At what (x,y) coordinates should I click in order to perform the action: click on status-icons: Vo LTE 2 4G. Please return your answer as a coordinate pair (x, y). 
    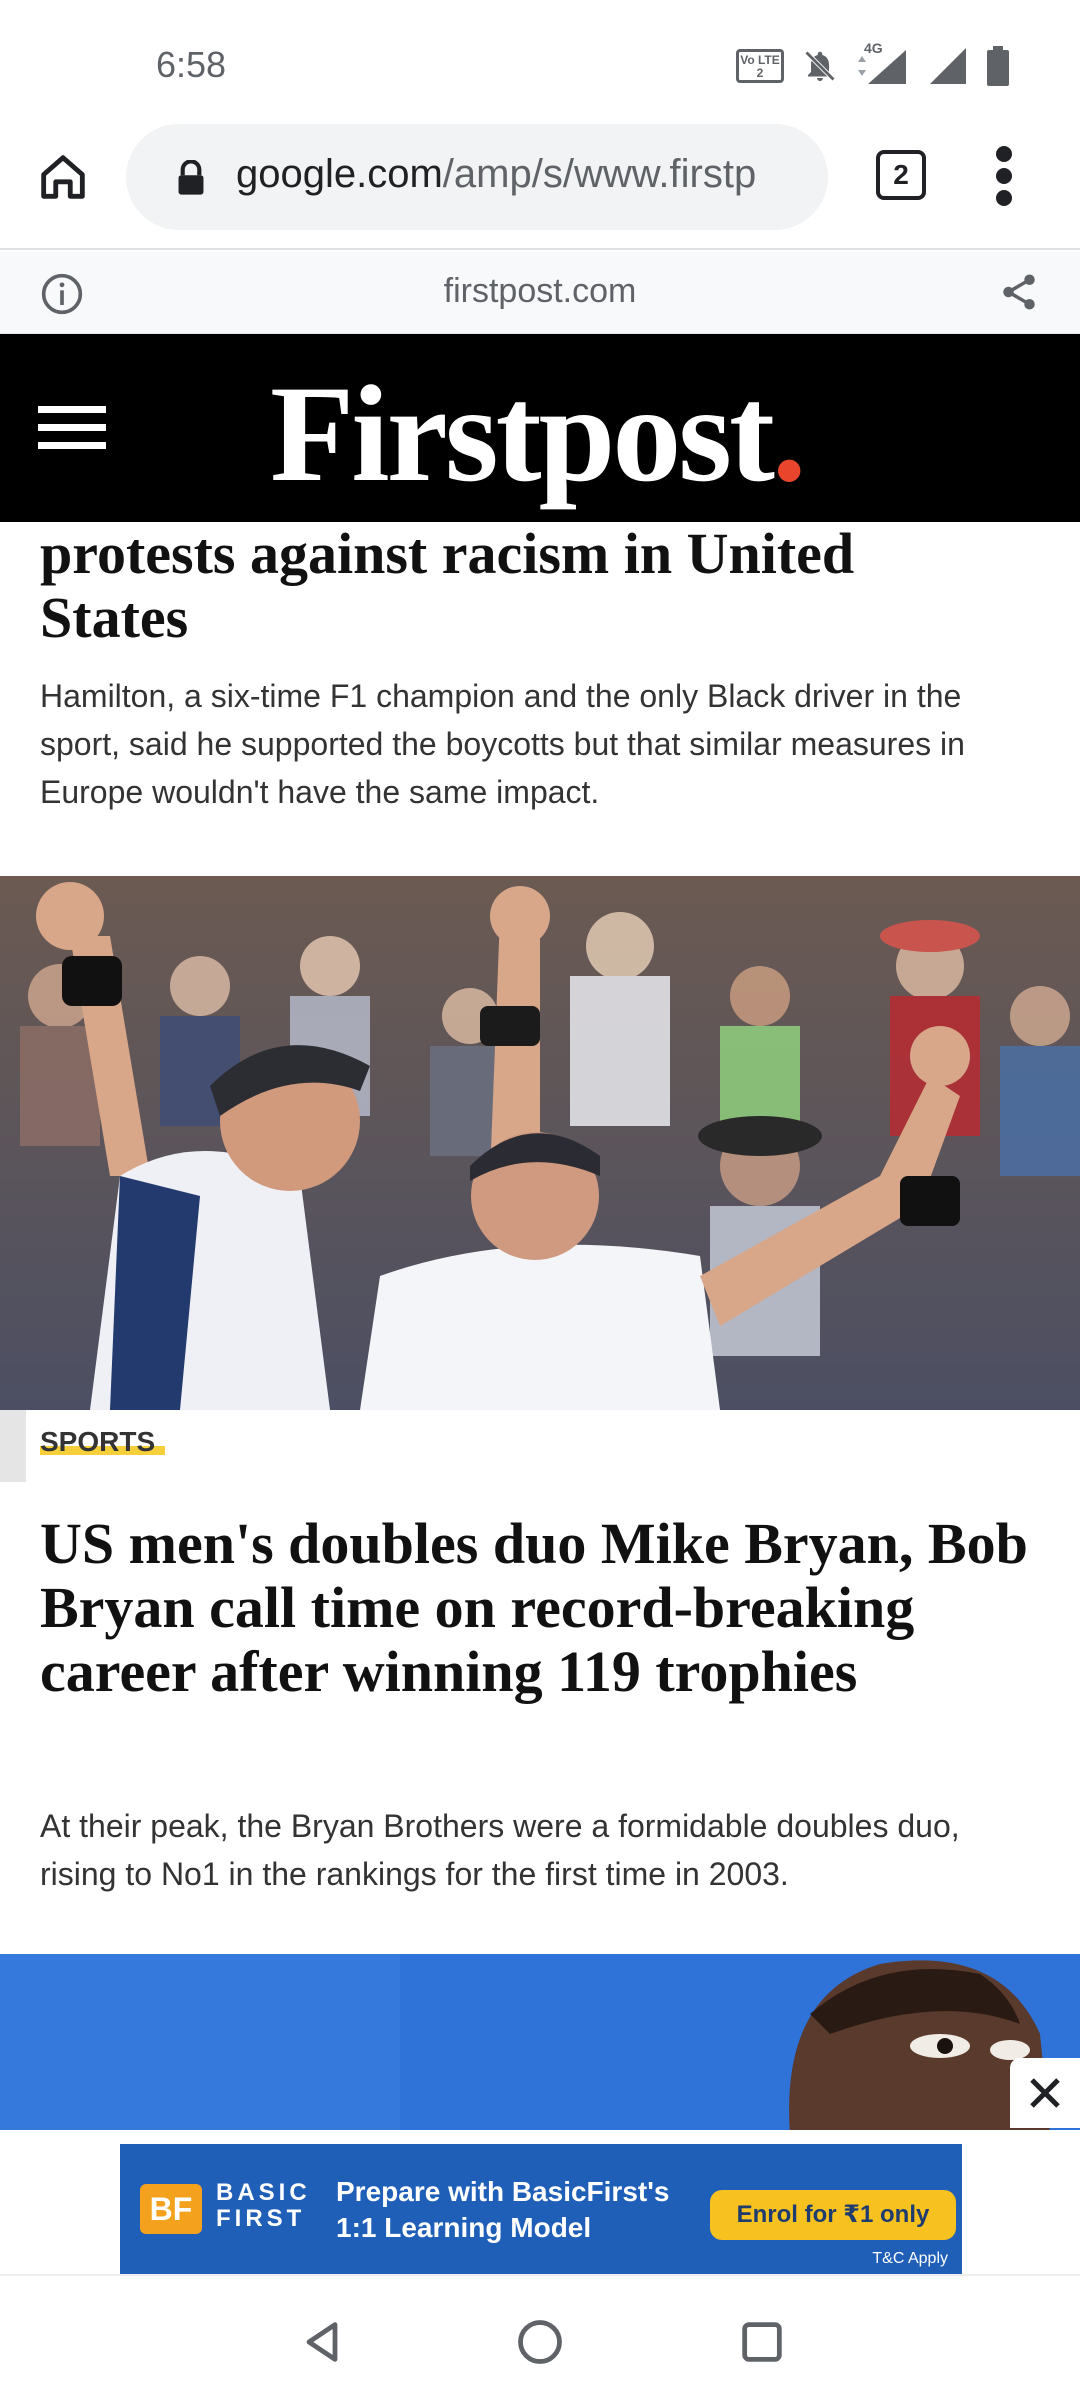
    Looking at the image, I should click on (873, 63).